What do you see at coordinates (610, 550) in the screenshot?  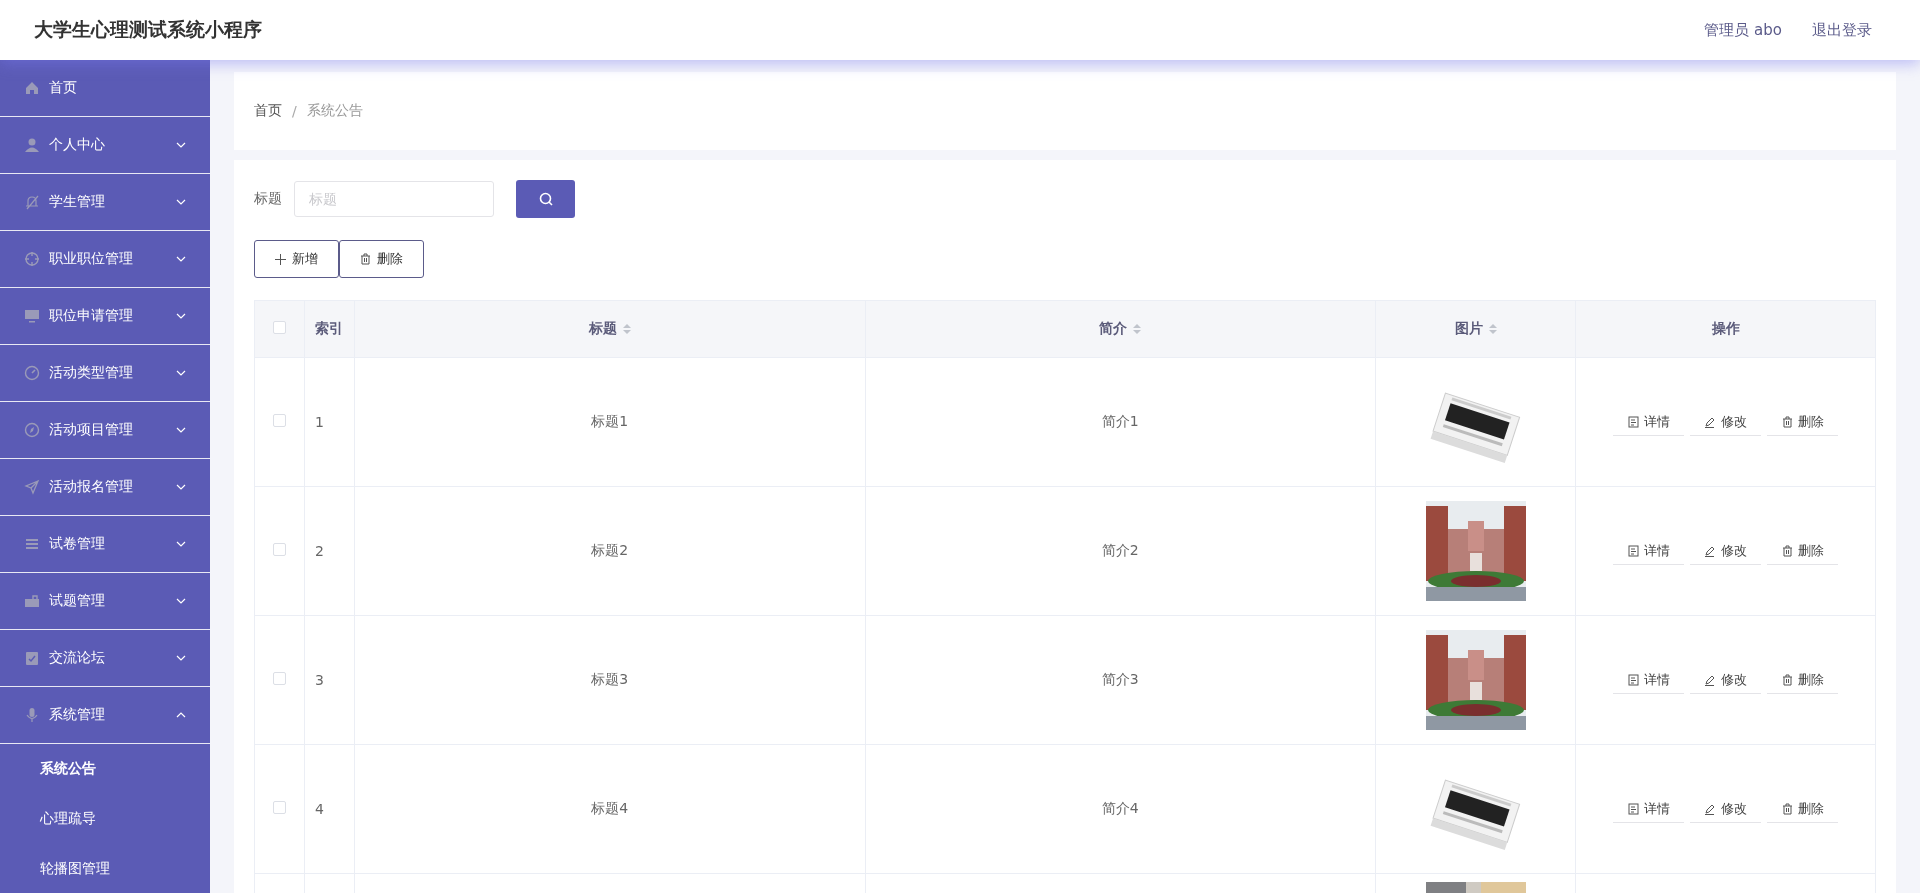 I see `table-cell: 标题2` at bounding box center [610, 550].